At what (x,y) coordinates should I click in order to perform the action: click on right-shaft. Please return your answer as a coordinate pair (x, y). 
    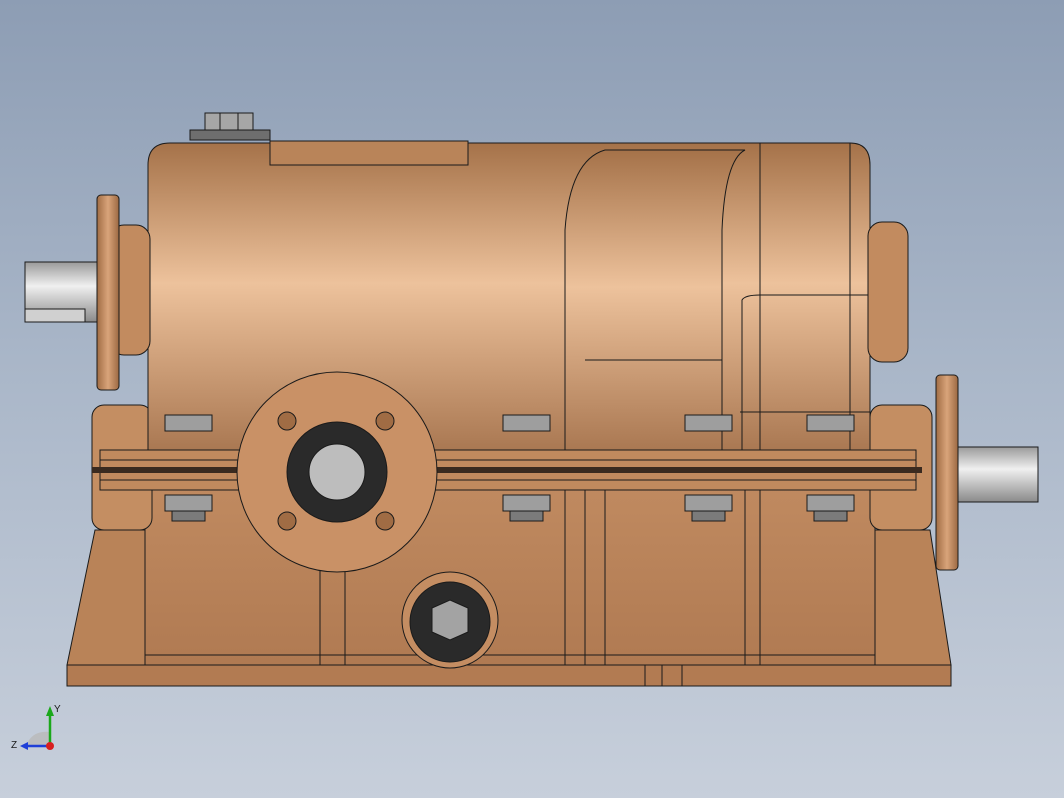
    Looking at the image, I should click on (987, 472).